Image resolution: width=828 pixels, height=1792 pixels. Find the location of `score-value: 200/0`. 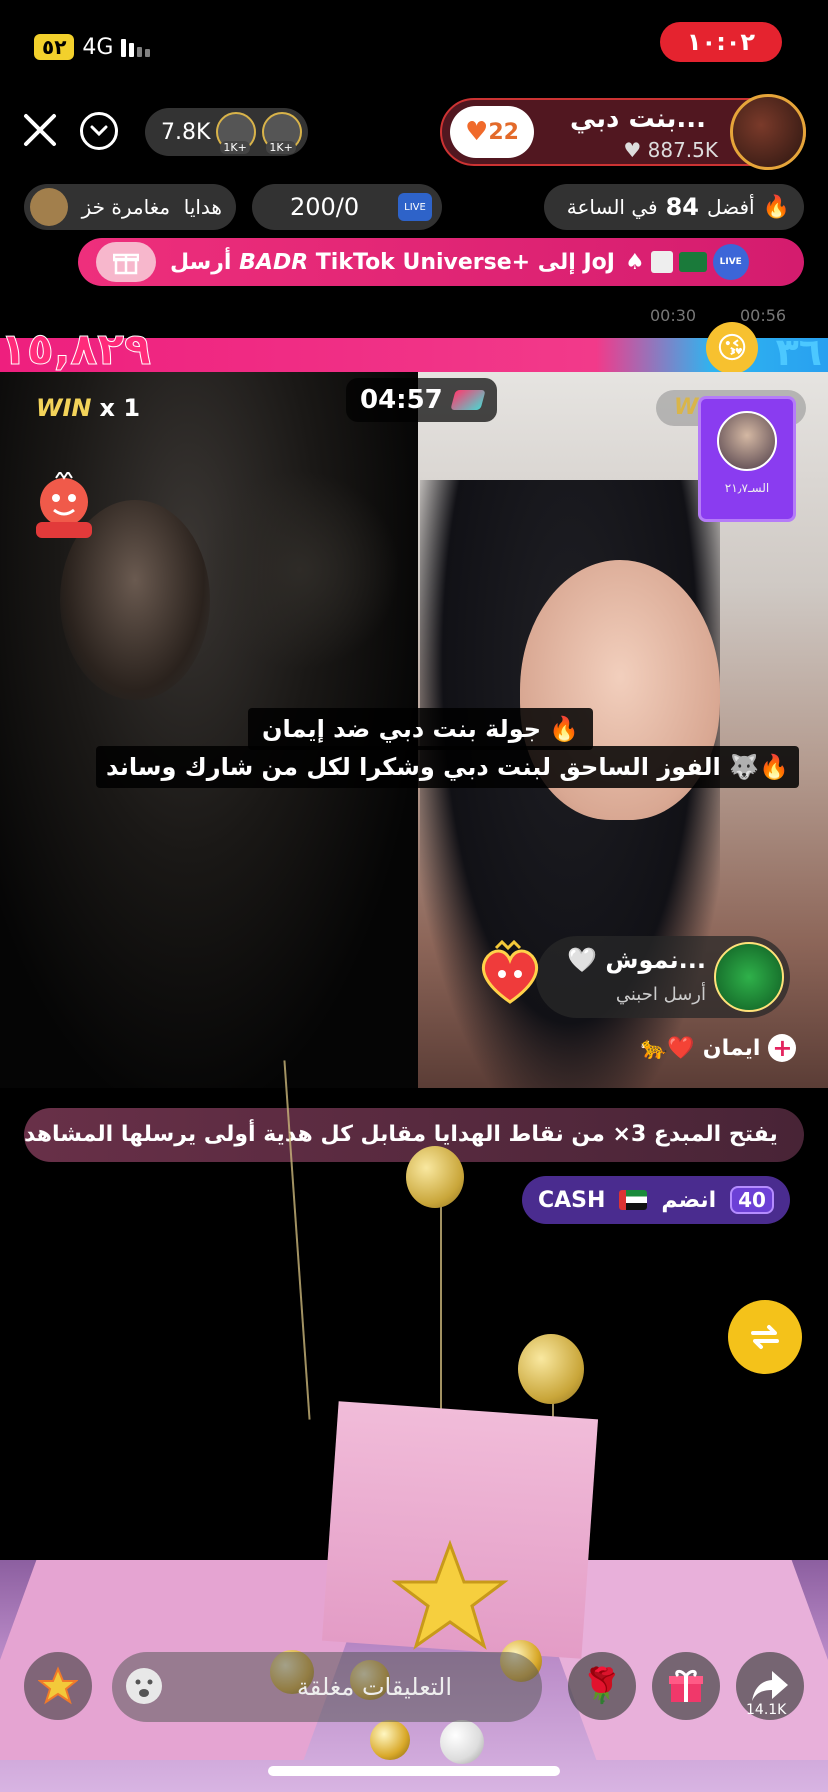

score-value: 200/0 is located at coordinates (325, 207).